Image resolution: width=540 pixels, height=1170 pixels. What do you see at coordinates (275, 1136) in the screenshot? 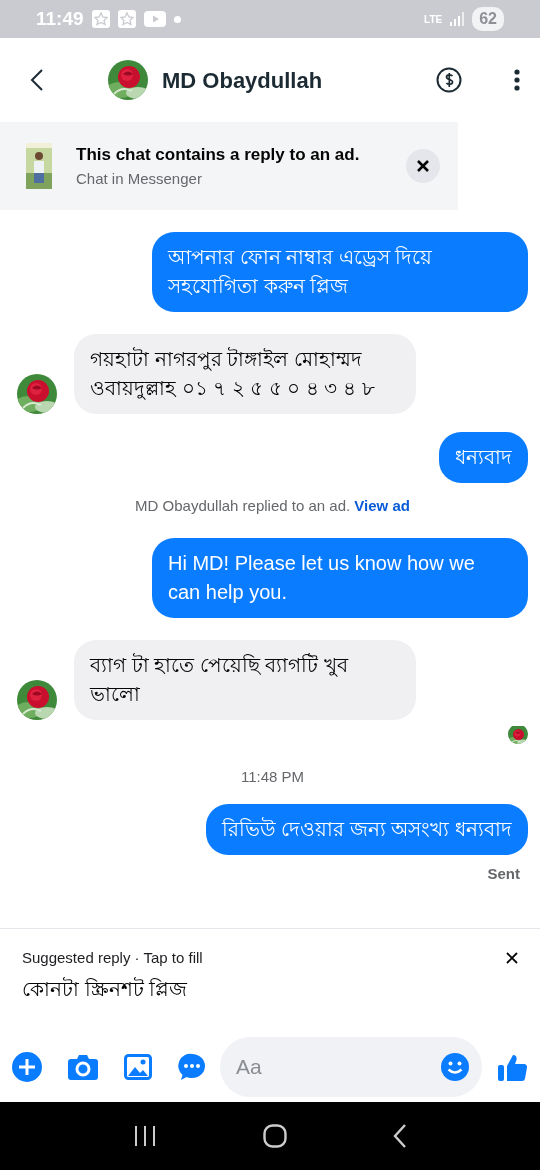
I see `home-button` at bounding box center [275, 1136].